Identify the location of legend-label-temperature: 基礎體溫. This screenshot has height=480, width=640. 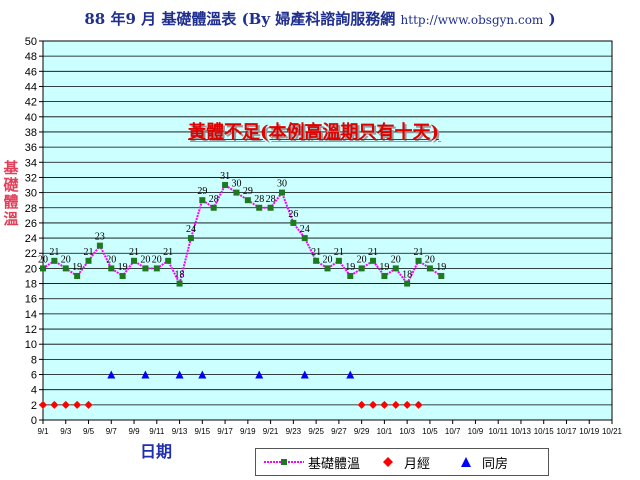
(334, 464).